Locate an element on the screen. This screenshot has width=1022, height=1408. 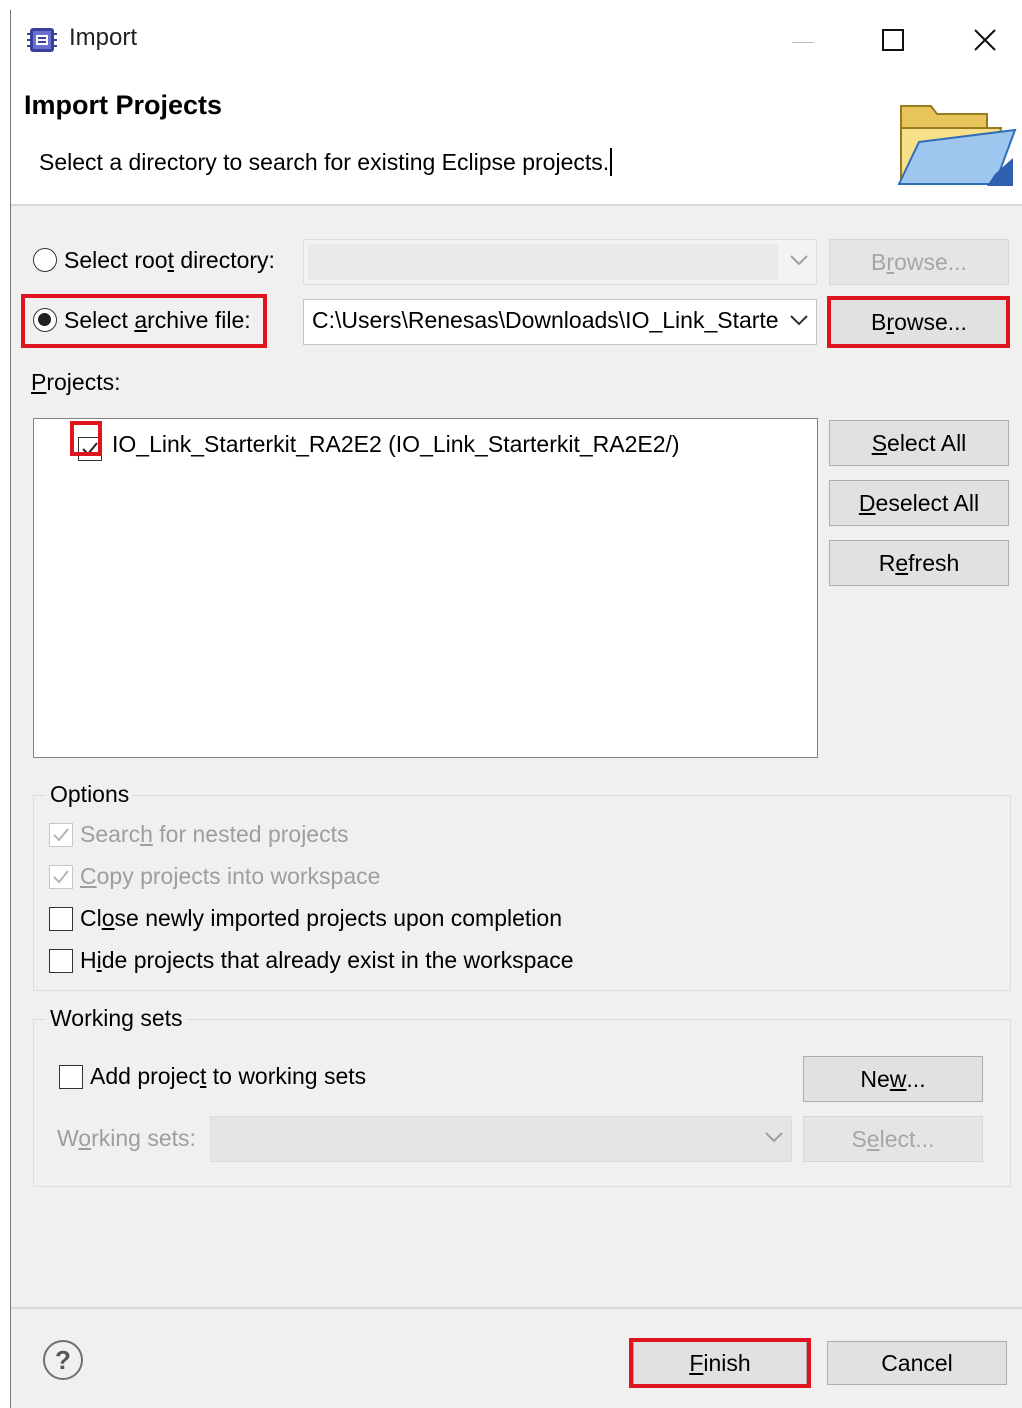
copy-projects-checkbox is located at coordinates (61, 877).